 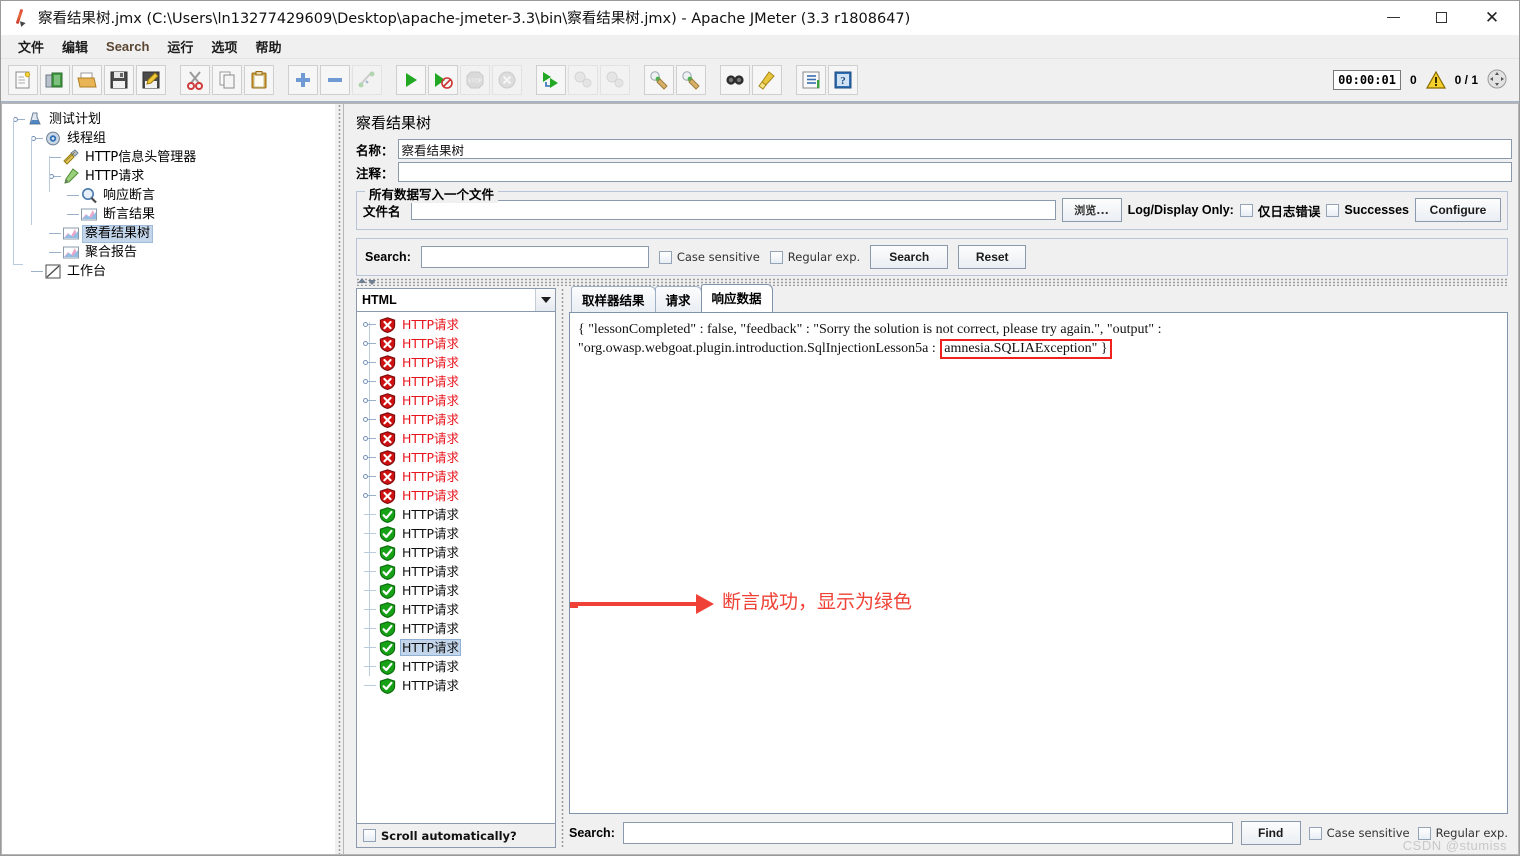 I want to click on results-splitter, so click(x=562, y=568).